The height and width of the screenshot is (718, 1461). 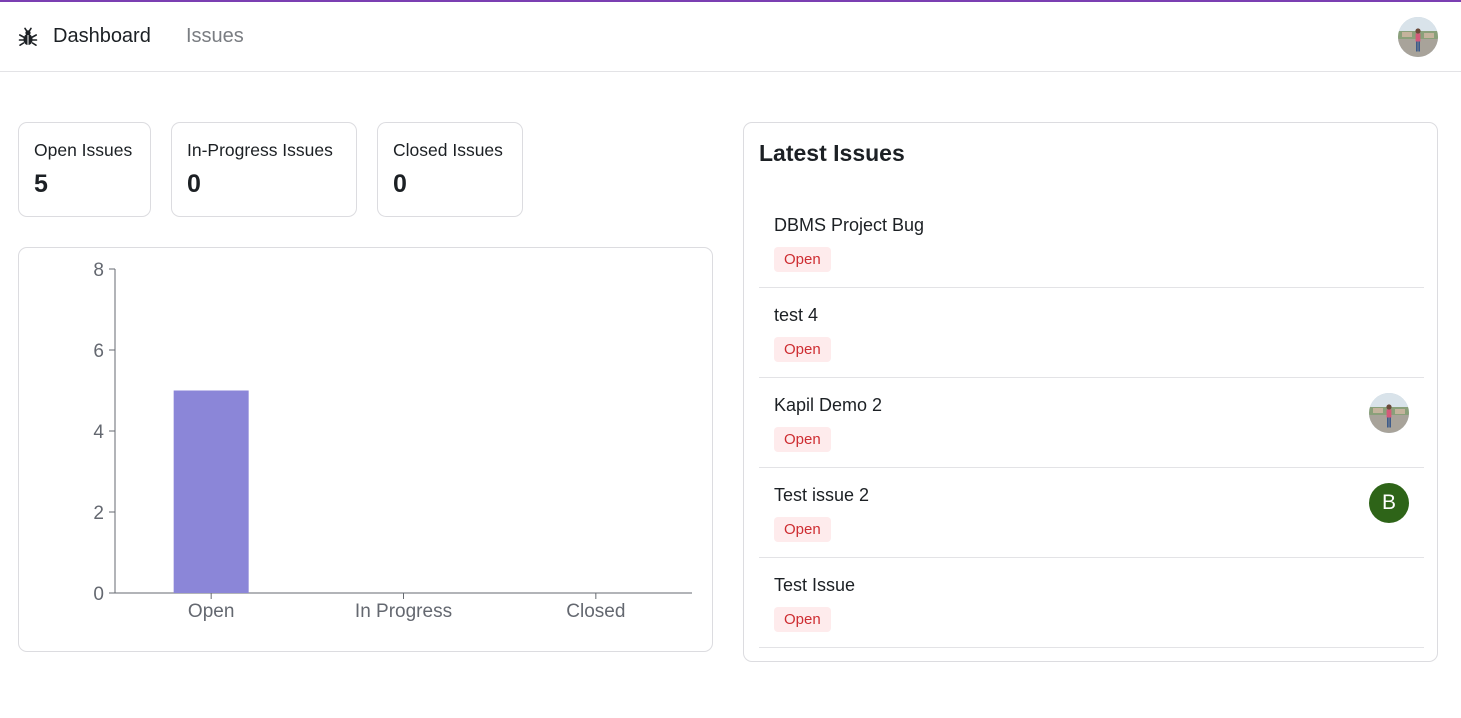 What do you see at coordinates (264, 169) in the screenshot?
I see `in-progress-issues-card: In-Progress Issues 0` at bounding box center [264, 169].